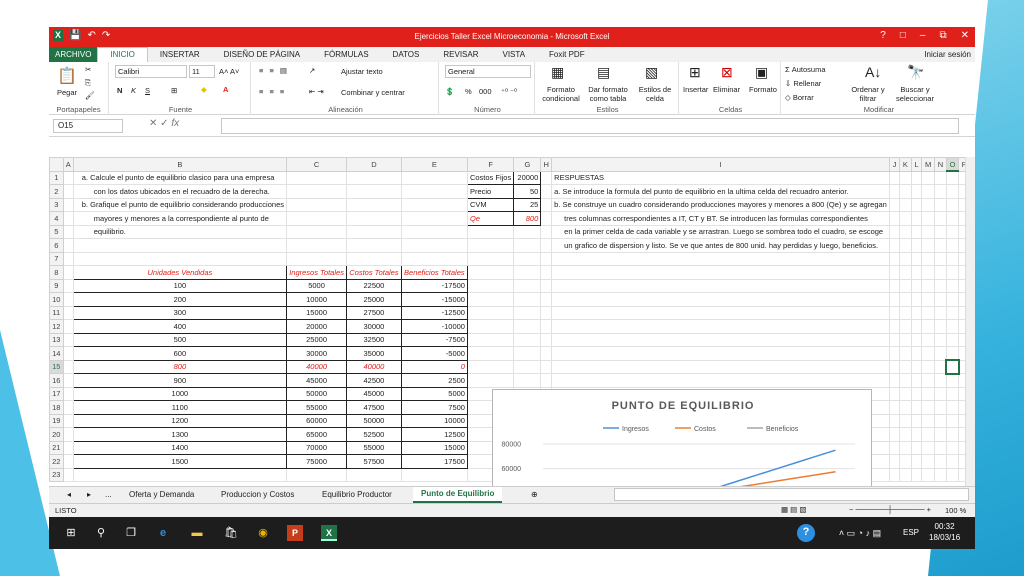 The height and width of the screenshot is (576, 1024). Describe the element at coordinates (229, 71) in the screenshot. I see `grow-font-icon: A˄ A˅` at that location.